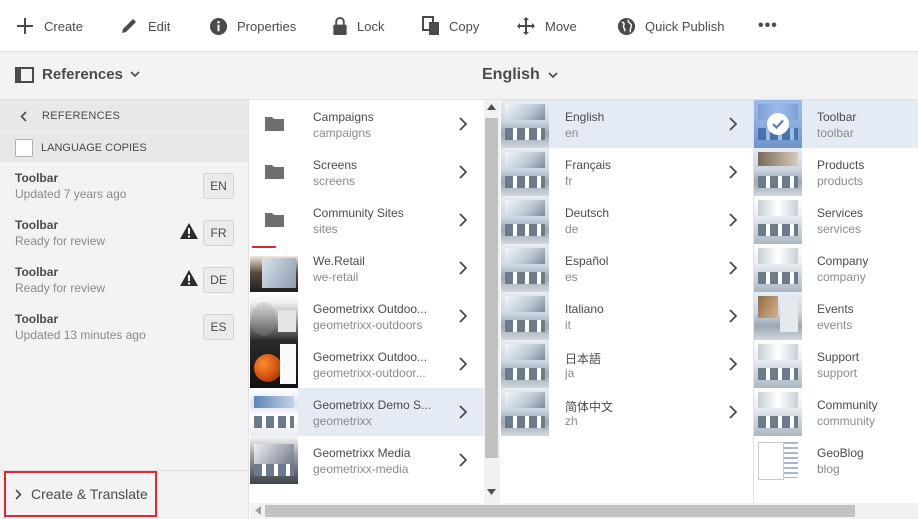  What do you see at coordinates (587, 213) in the screenshot?
I see `item-title: Deutsch` at bounding box center [587, 213].